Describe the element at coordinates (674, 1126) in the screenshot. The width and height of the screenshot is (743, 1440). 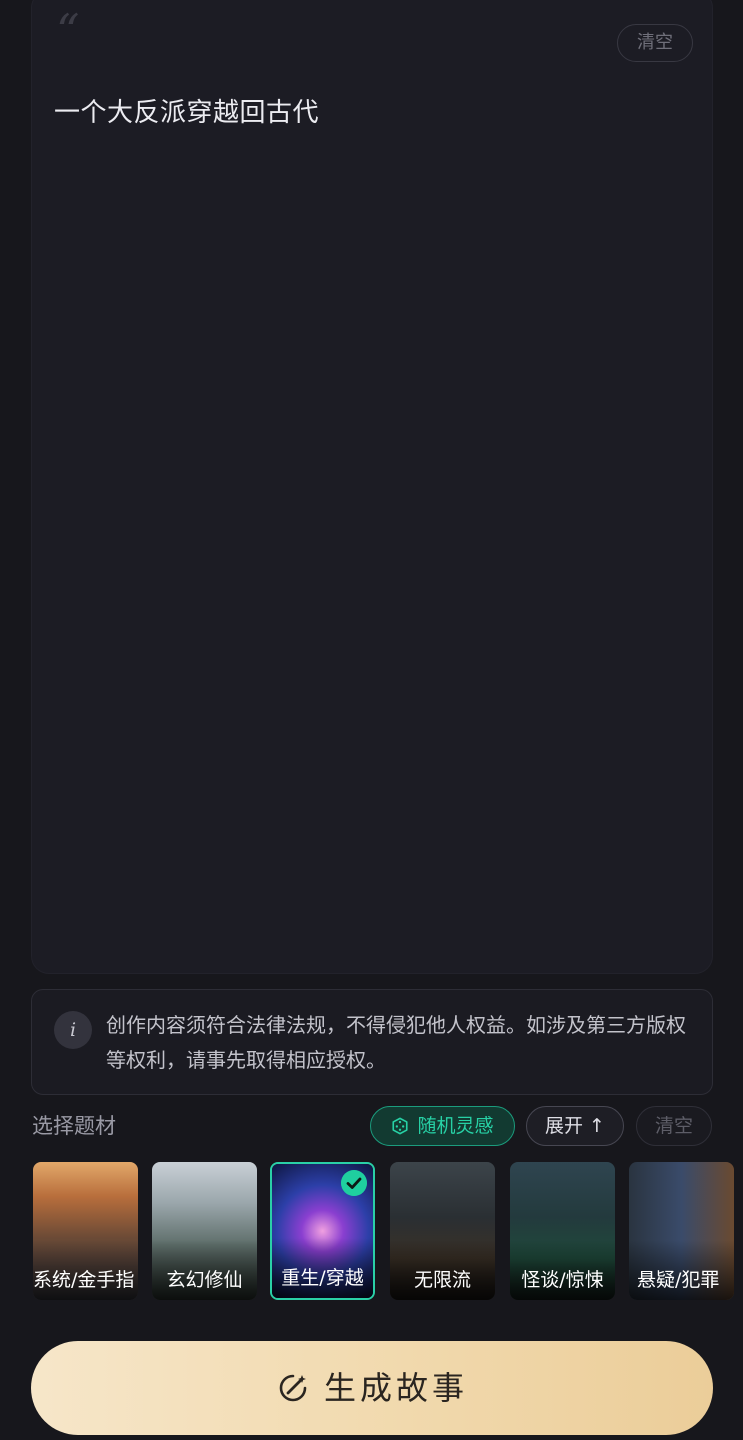
I see `clear-topics-button: 清空` at that location.